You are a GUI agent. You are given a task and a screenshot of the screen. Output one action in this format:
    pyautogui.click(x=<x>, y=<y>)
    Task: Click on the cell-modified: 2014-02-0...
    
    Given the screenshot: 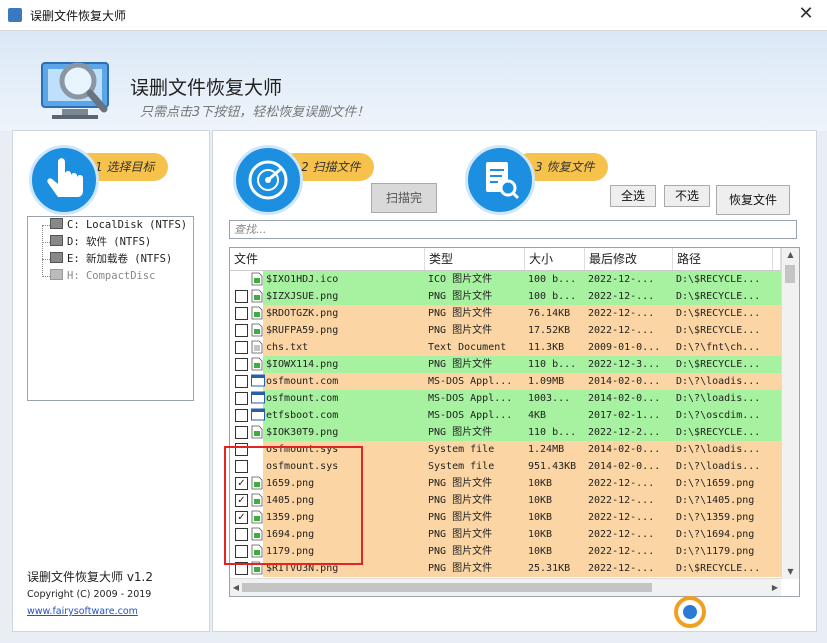 What is the action you would take?
    pyautogui.click(x=624, y=449)
    